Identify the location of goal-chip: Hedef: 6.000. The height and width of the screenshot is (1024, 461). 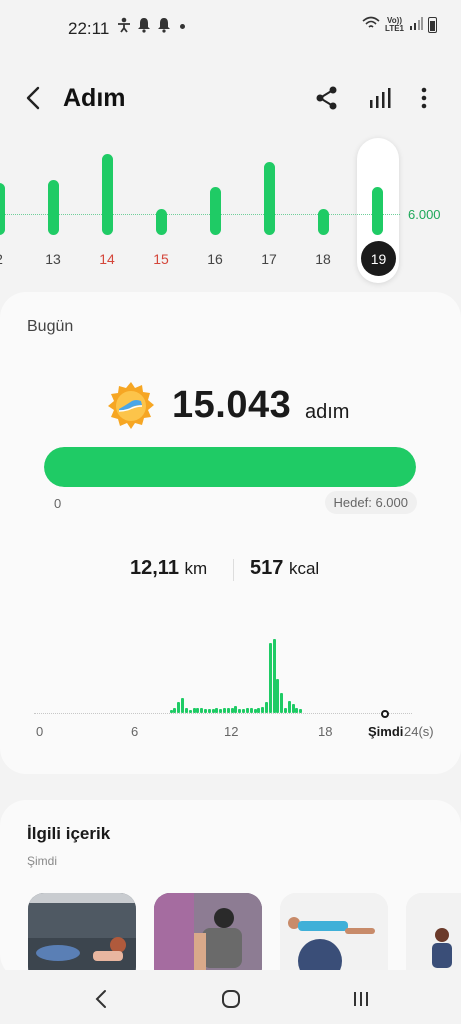
(370, 502).